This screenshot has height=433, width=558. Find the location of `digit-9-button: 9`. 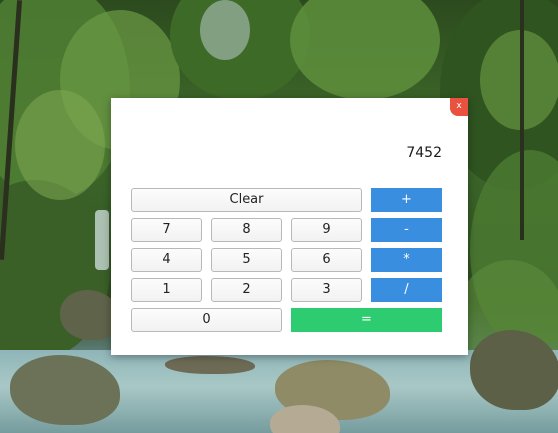

digit-9-button: 9 is located at coordinates (326, 230).